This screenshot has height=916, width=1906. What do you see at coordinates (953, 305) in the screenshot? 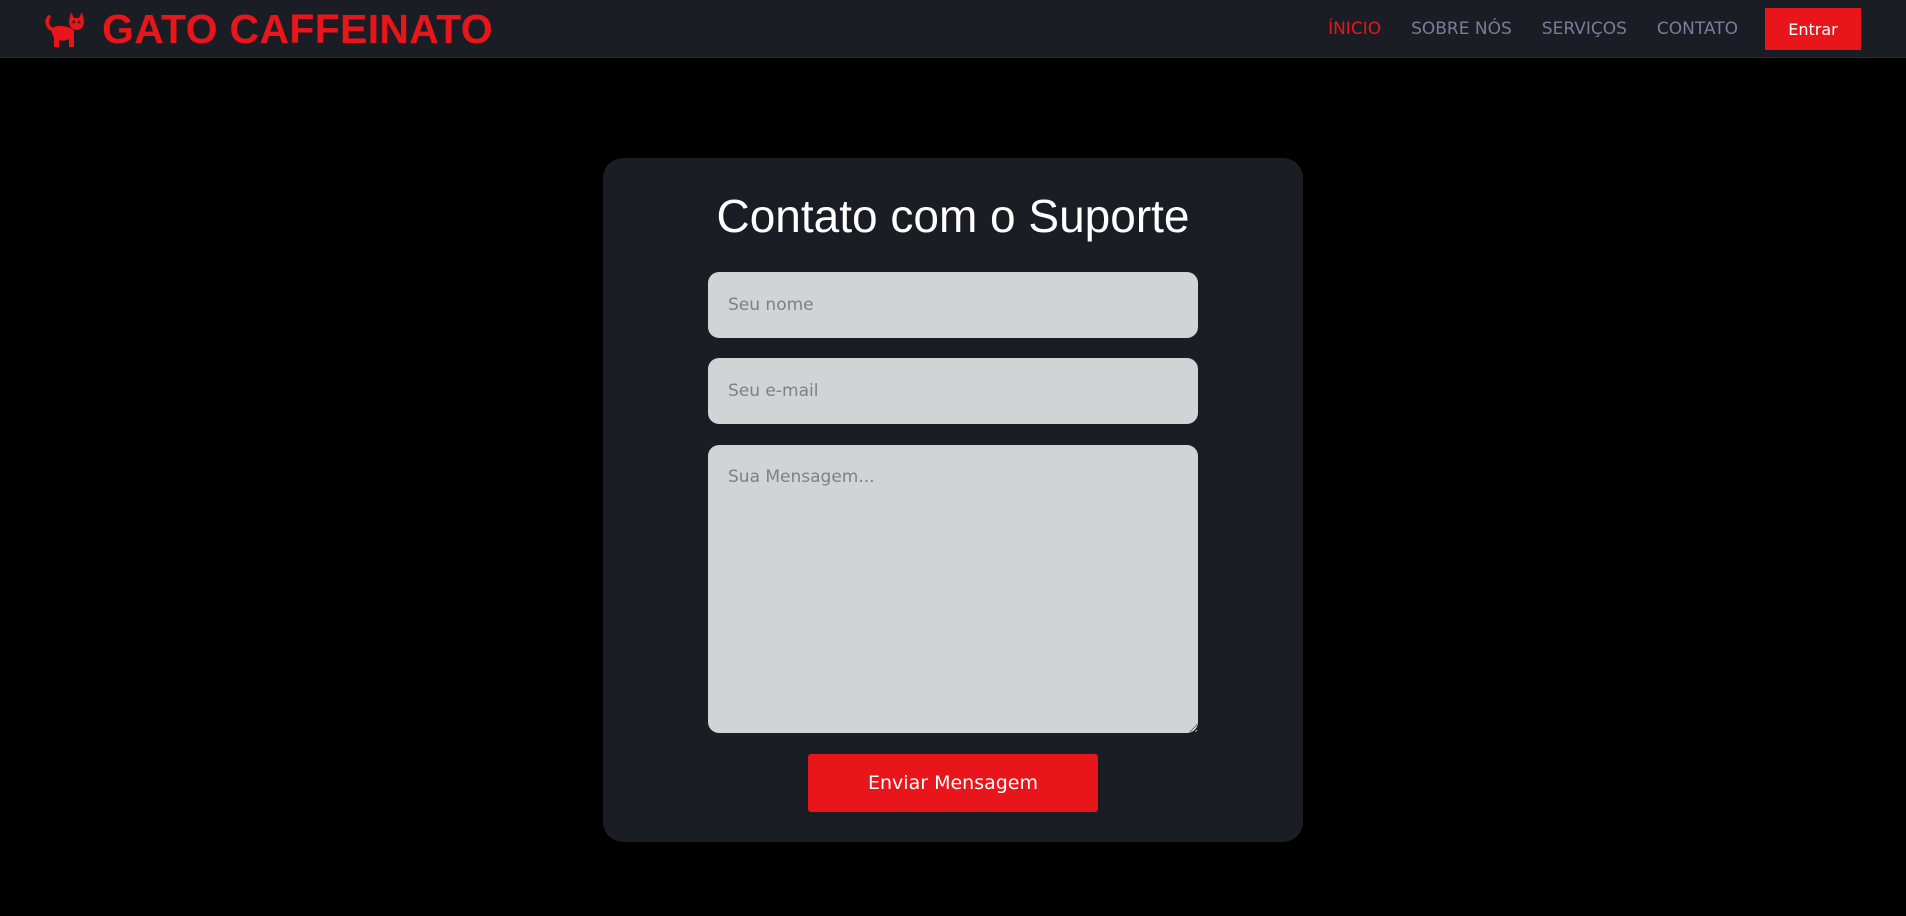
I see `name-input` at bounding box center [953, 305].